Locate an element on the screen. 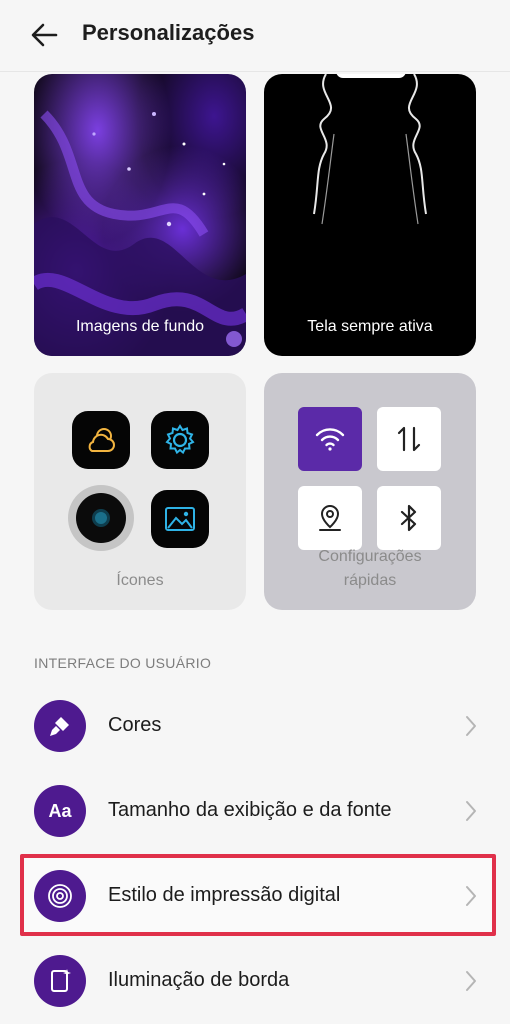 The height and width of the screenshot is (1024, 510). location-tile is located at coordinates (330, 518).